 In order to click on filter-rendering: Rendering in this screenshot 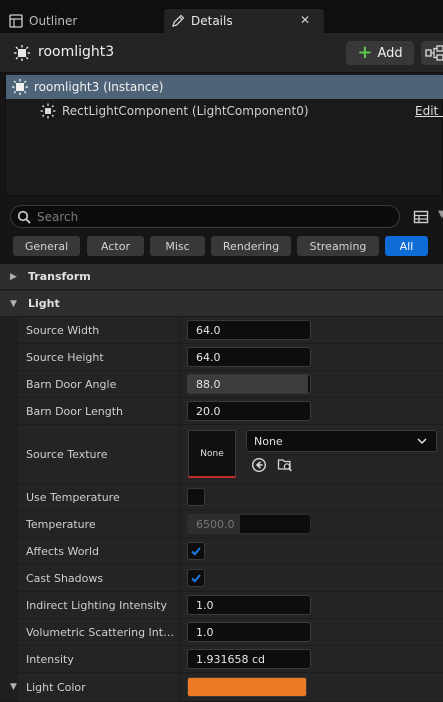, I will do `click(251, 246)`.